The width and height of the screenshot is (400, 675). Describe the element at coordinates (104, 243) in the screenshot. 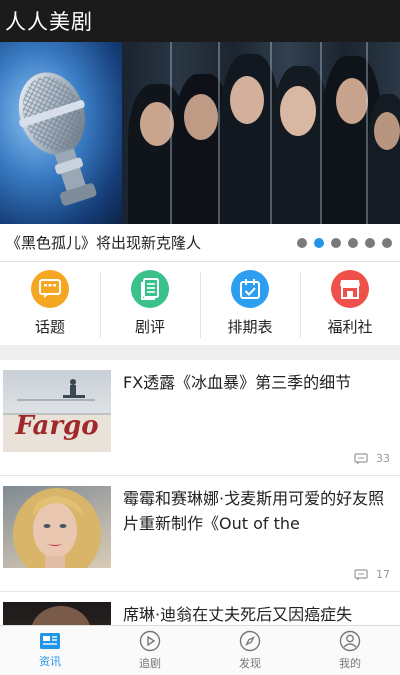

I see `banner-caption: 《黑色孤儿》将出现新克隆人` at that location.